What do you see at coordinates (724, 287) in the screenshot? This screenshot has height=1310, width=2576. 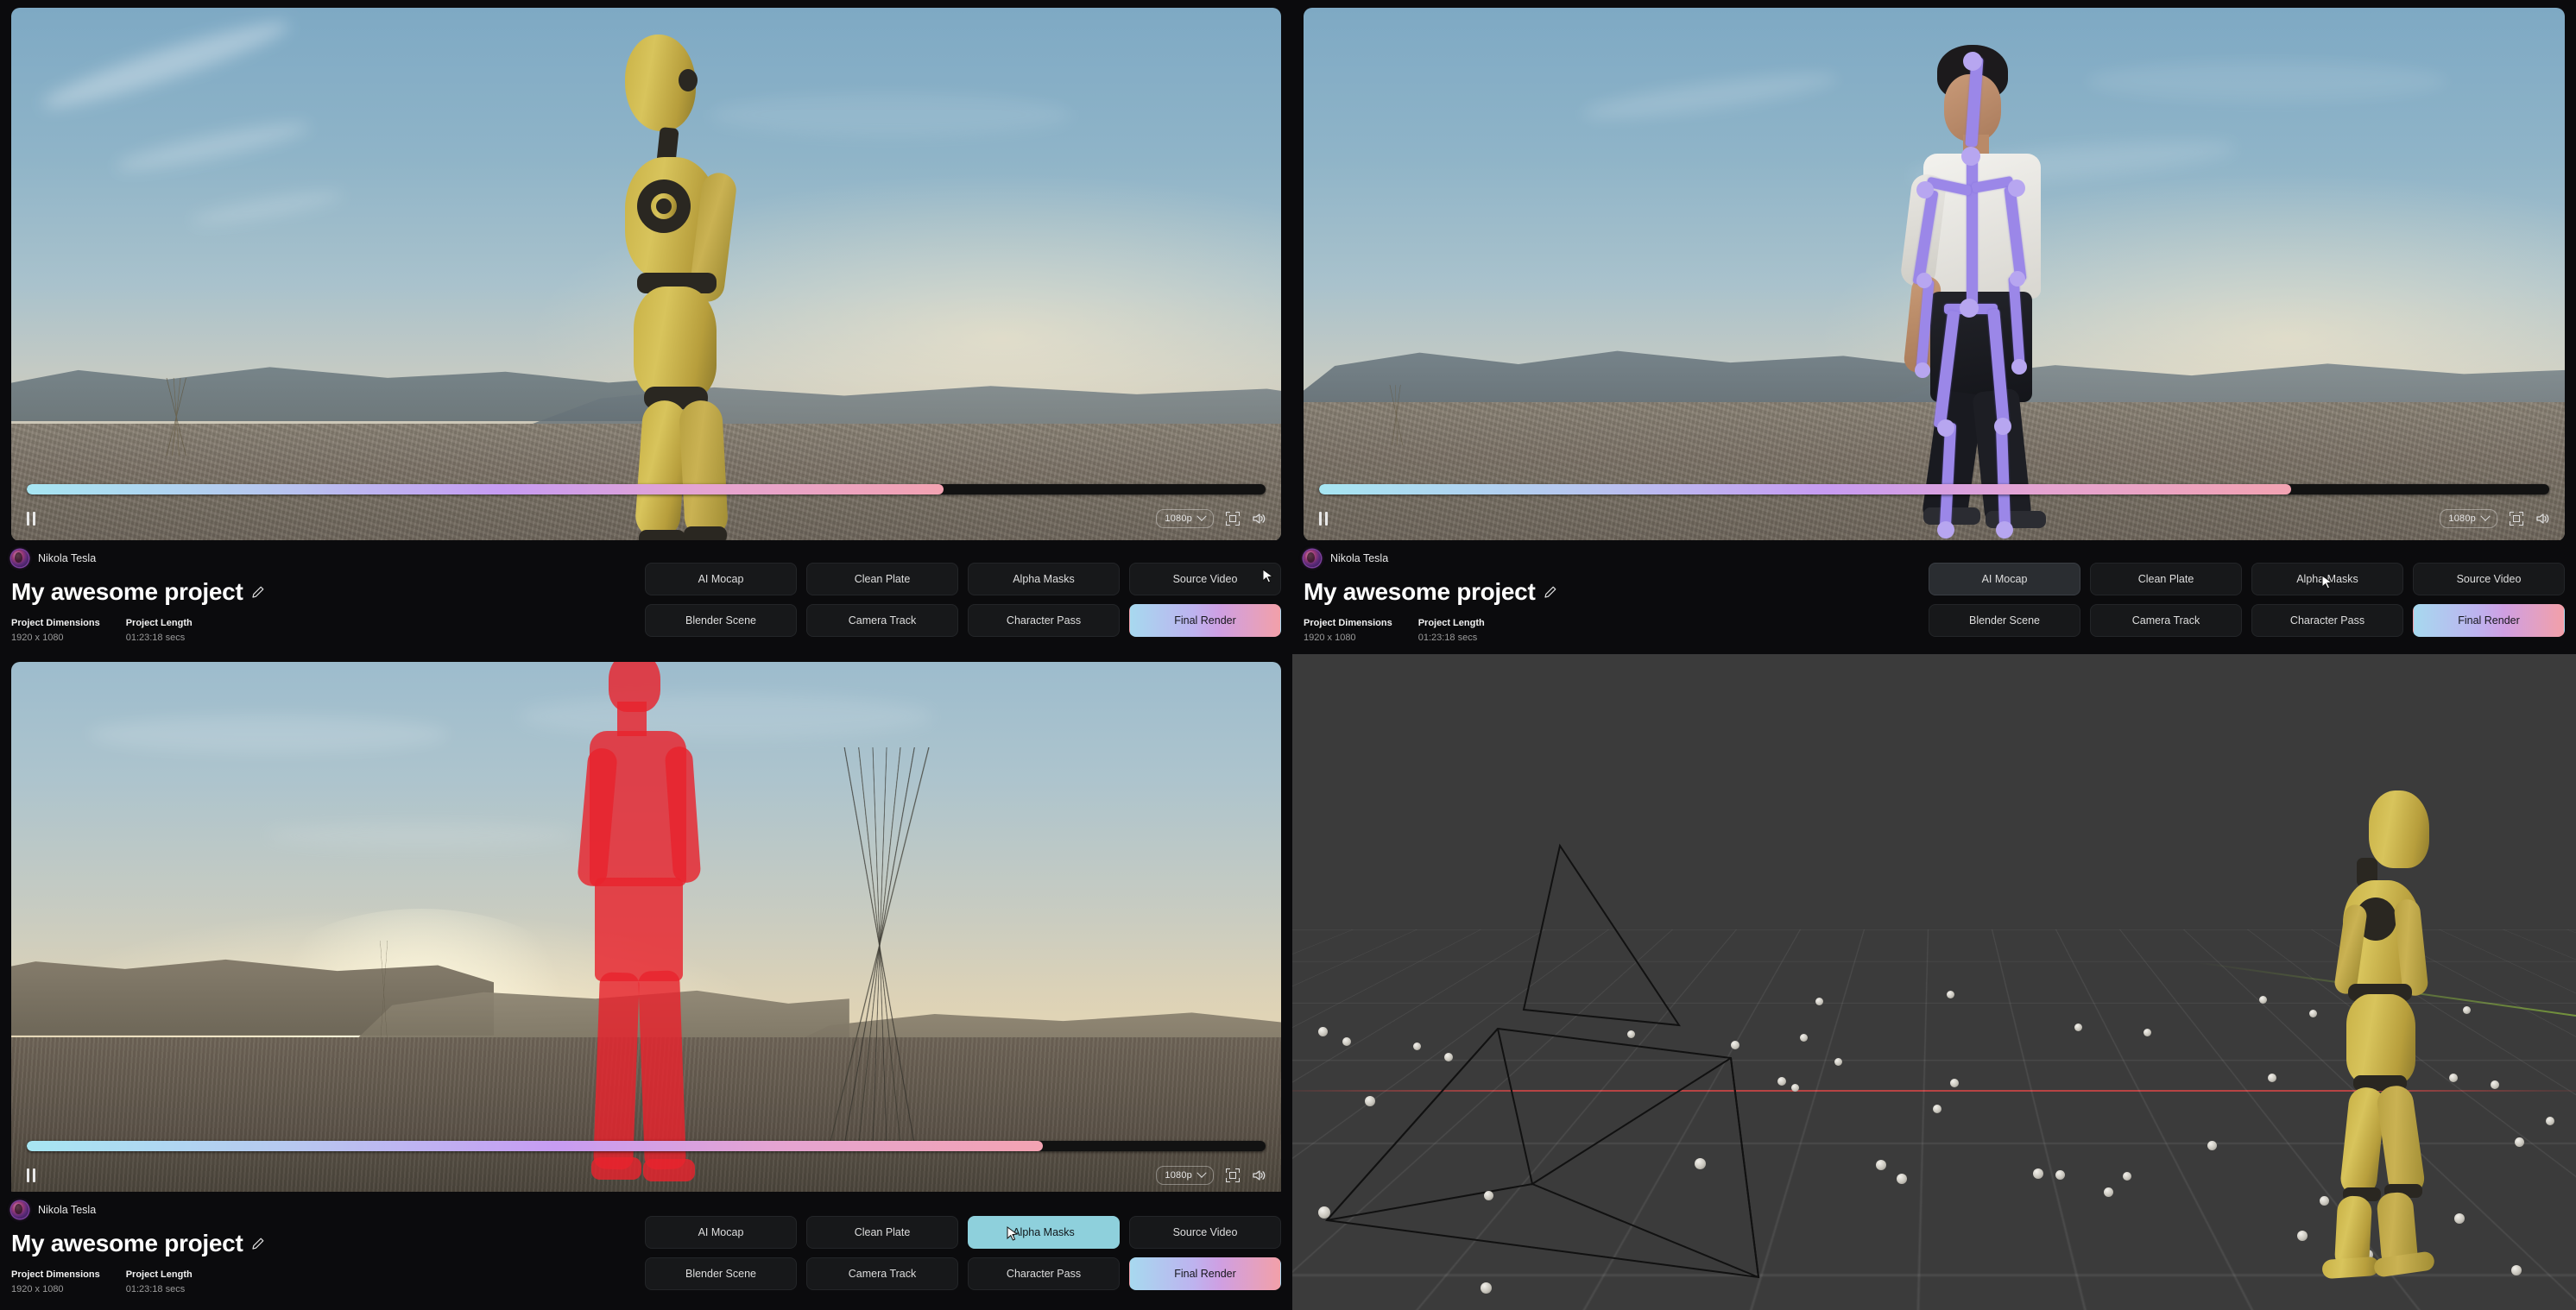 I see `cgi-dummy-figure` at bounding box center [724, 287].